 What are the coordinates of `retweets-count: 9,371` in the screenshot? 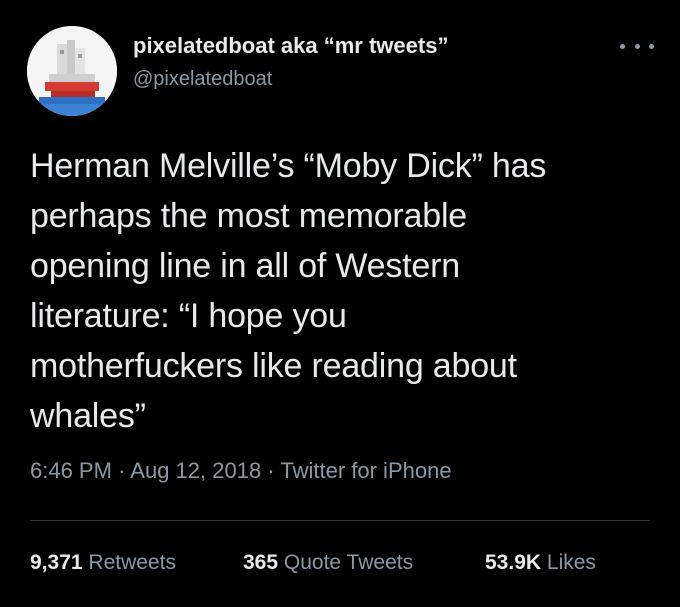 It's located at (56, 562).